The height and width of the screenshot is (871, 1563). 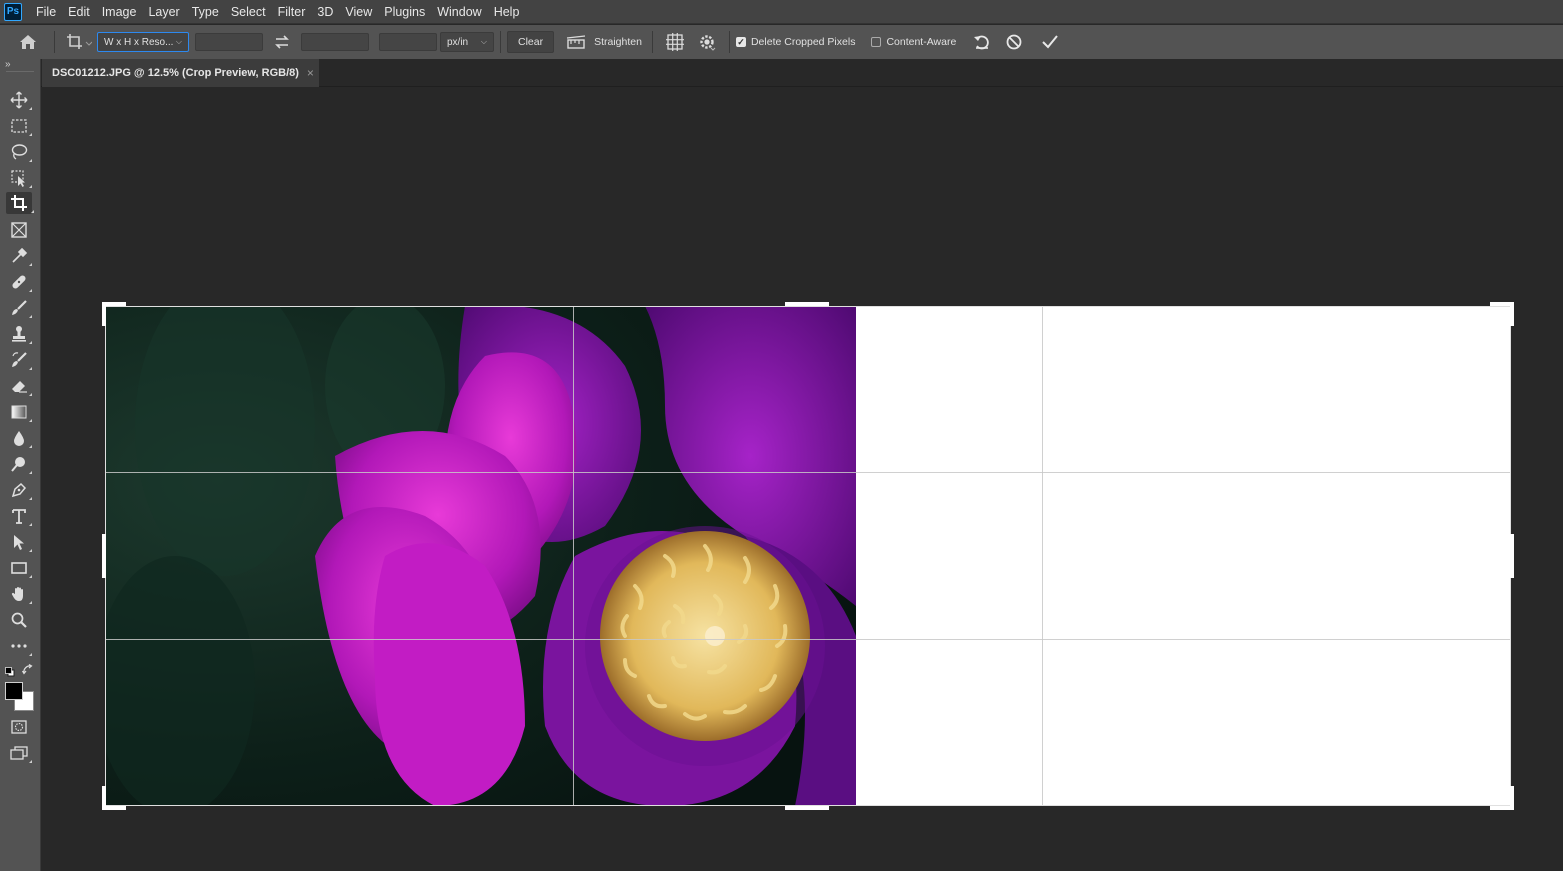 I want to click on close-icon: ×, so click(x=310, y=73).